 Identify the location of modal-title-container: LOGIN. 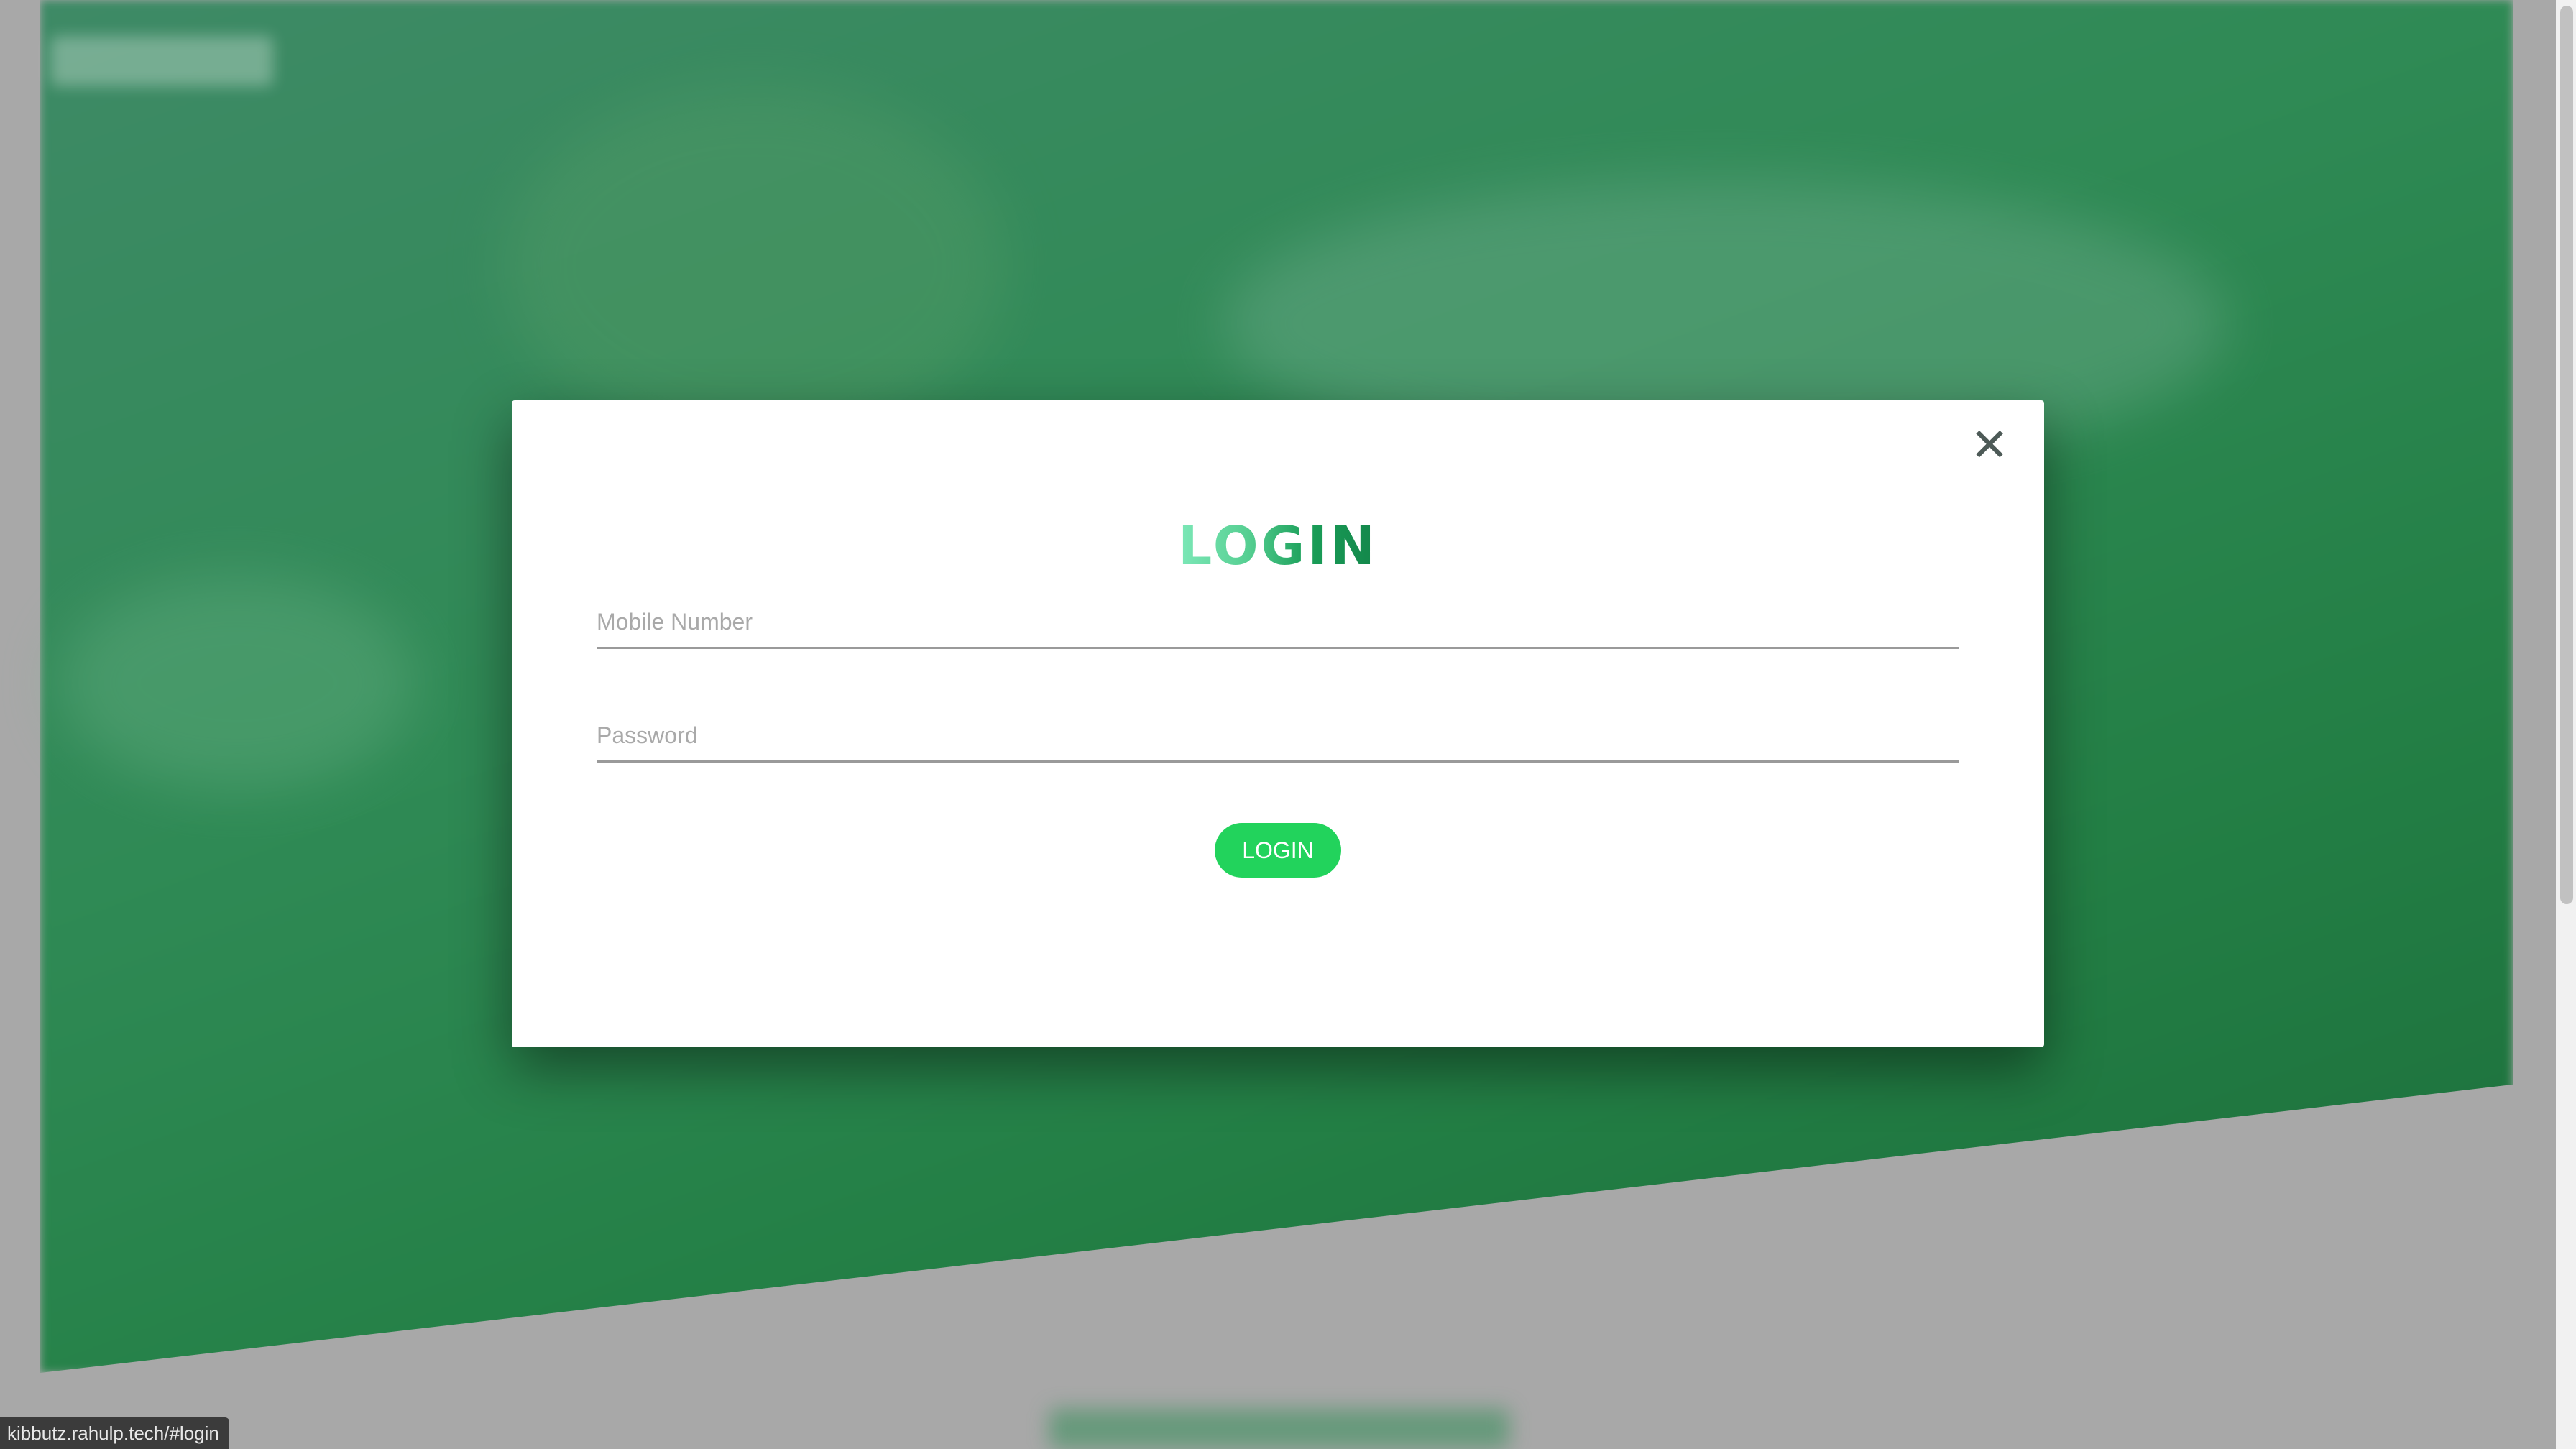
(1278, 546).